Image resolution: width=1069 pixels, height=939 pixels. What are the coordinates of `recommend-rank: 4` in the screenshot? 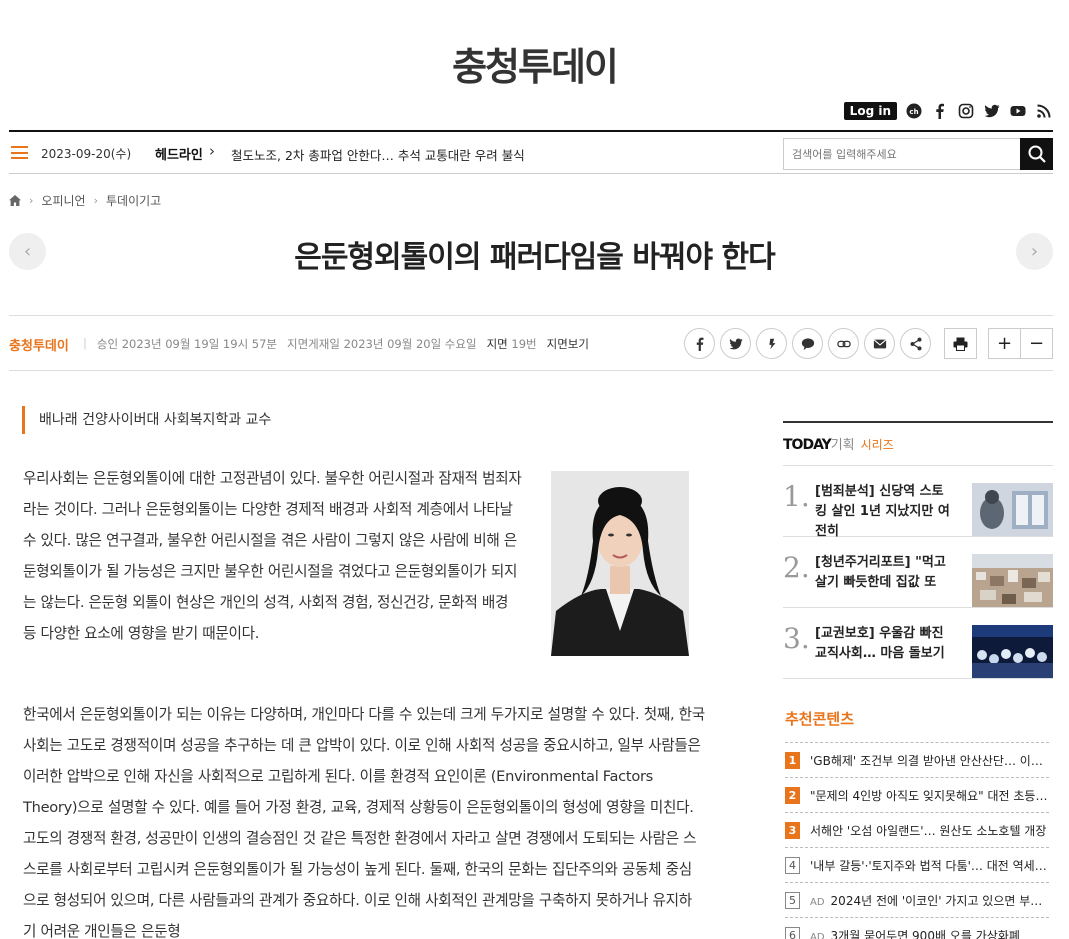 It's located at (792, 865).